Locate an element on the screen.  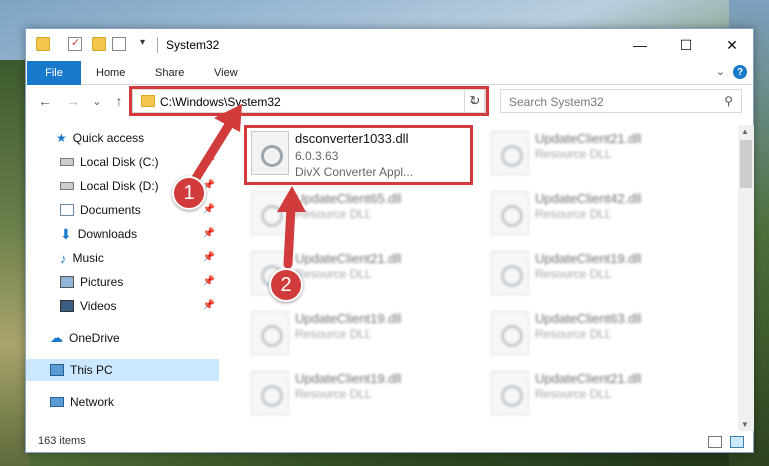
annotation-arrows is located at coordinates (248, 186).